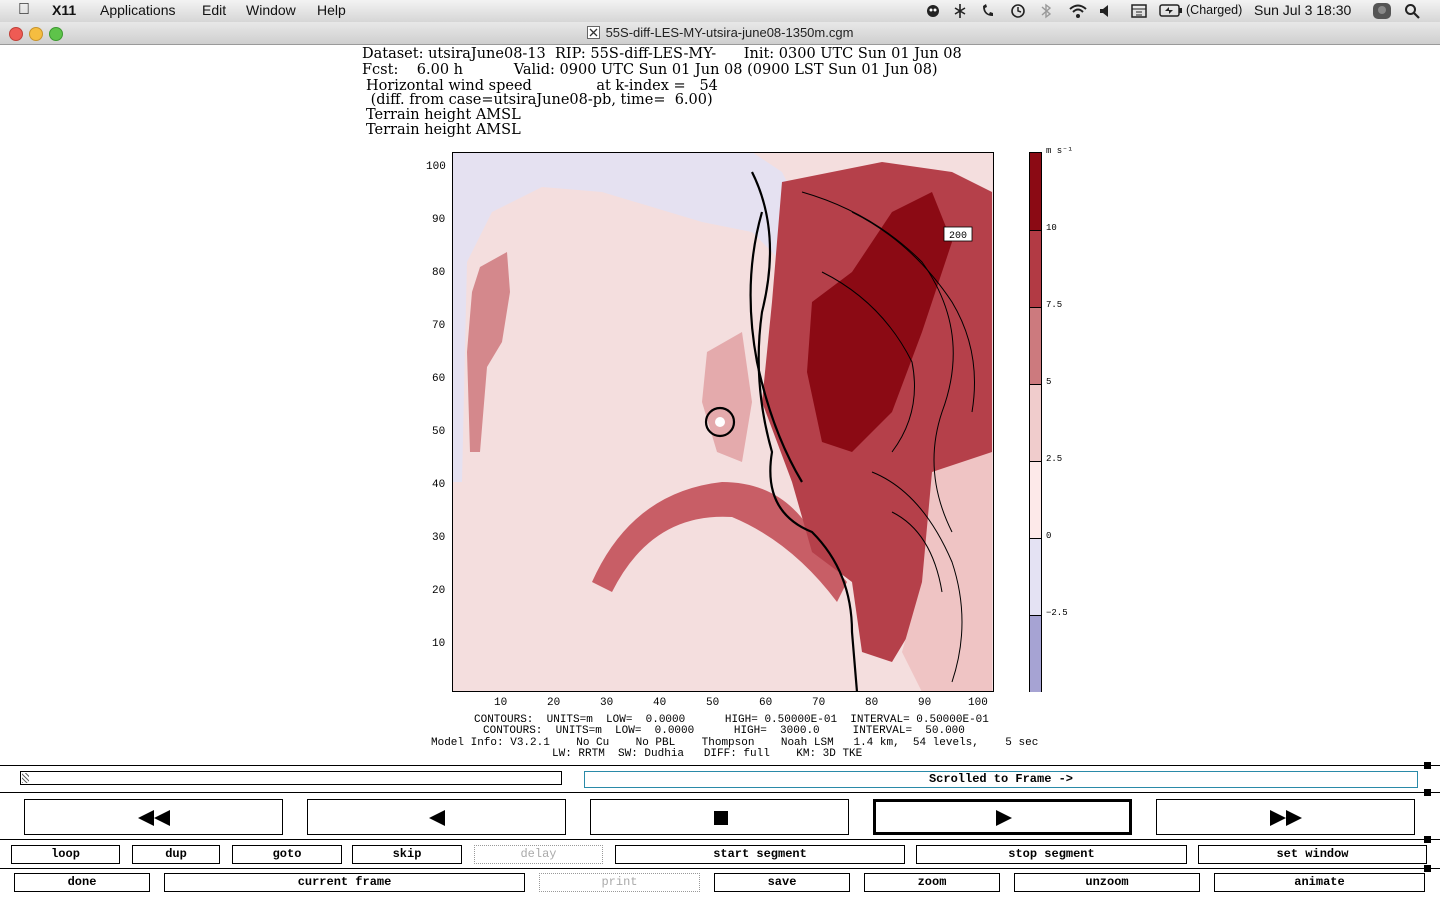  Describe the element at coordinates (1049, 536) in the screenshot. I see `colorbar-tick-label: 0` at that location.